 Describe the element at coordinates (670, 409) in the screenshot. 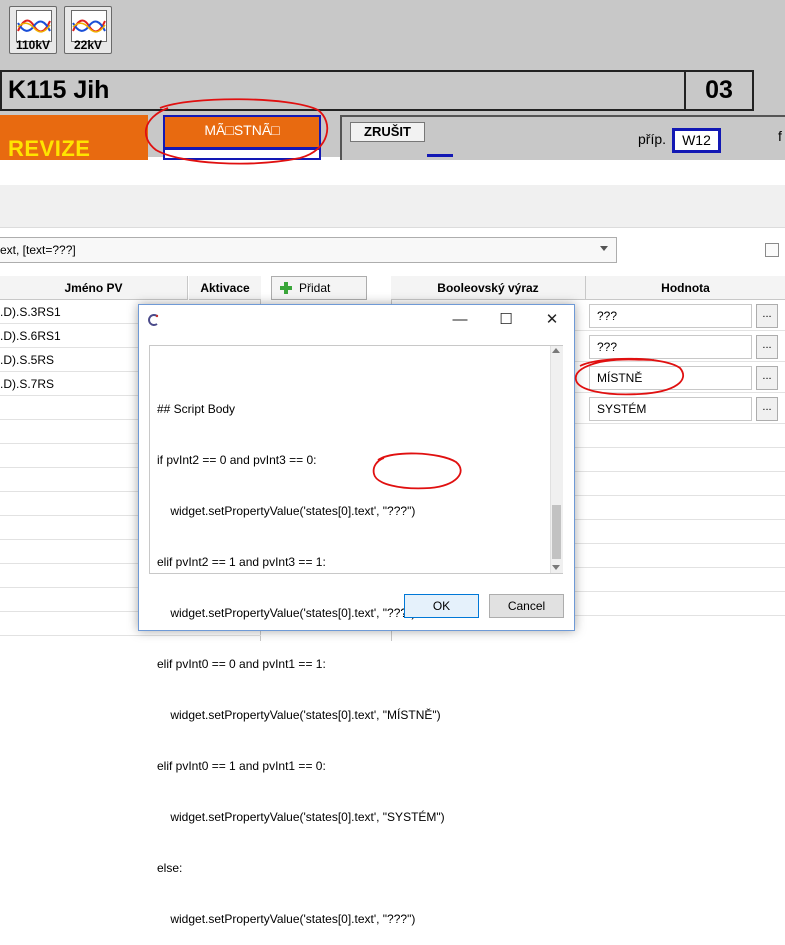

I see `value-field: SYSTÉM` at that location.